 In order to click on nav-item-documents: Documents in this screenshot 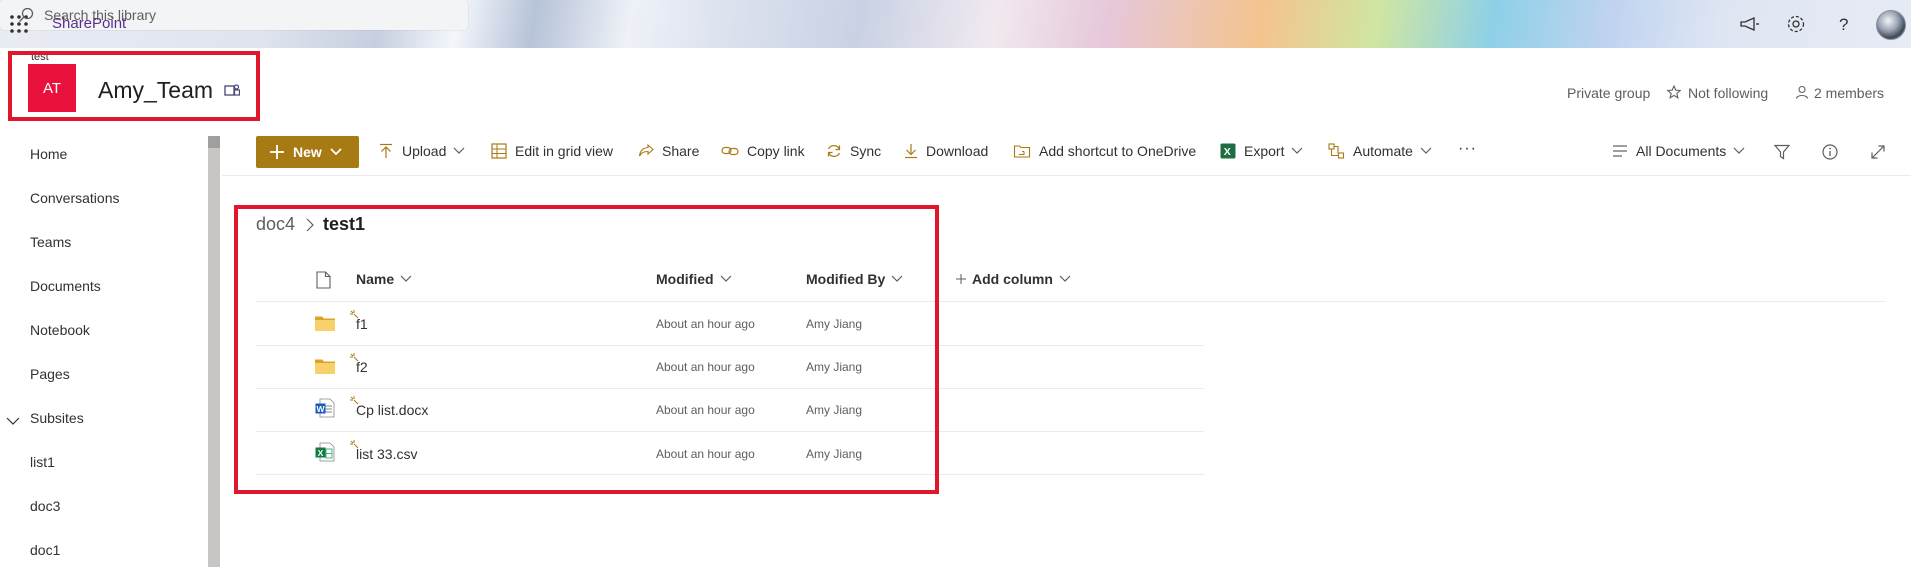, I will do `click(65, 286)`.